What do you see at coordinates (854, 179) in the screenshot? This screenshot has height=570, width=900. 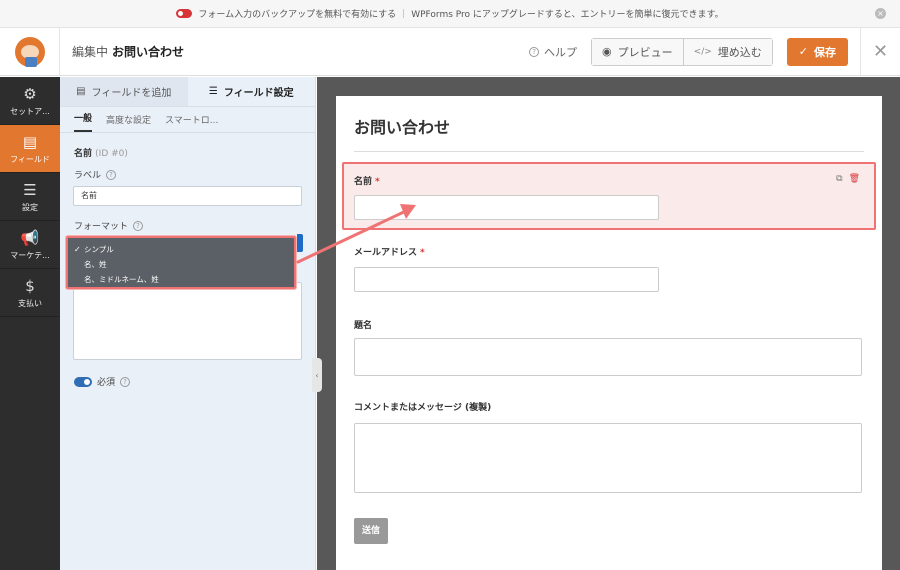 I see `trash-icon: 🗑` at bounding box center [854, 179].